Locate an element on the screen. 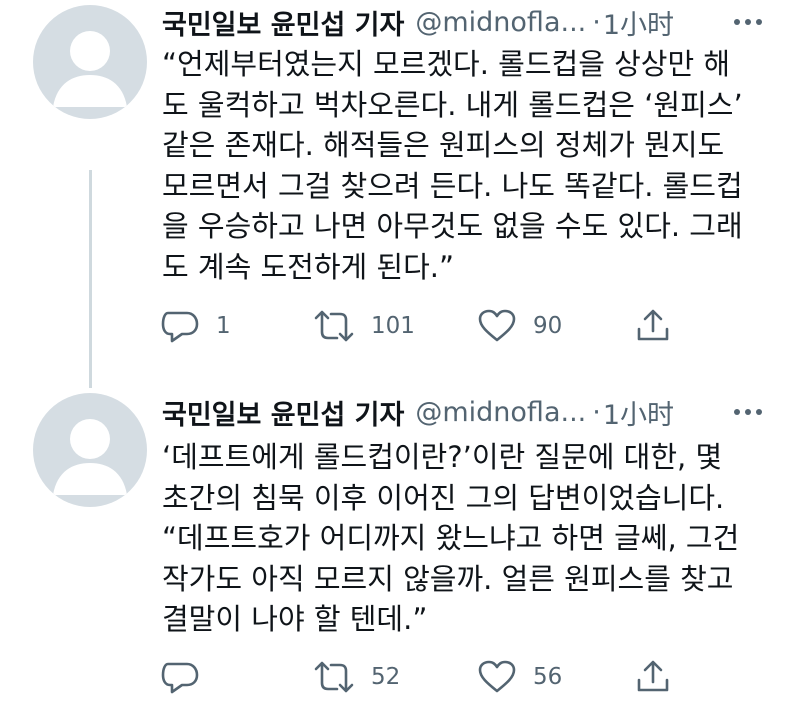  like-count: 90 is located at coordinates (548, 326).